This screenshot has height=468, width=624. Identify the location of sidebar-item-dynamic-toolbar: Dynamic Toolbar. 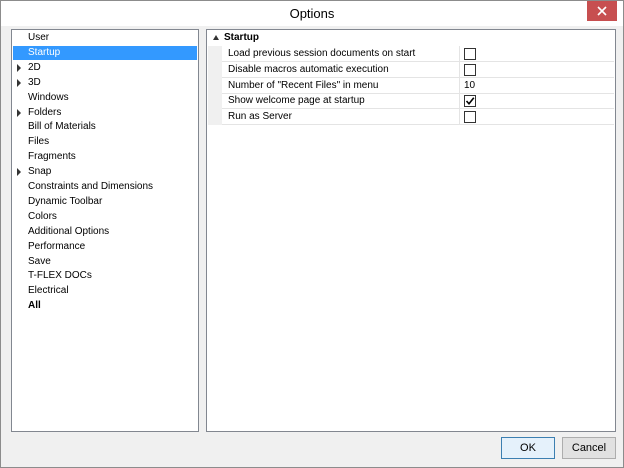
(105, 202).